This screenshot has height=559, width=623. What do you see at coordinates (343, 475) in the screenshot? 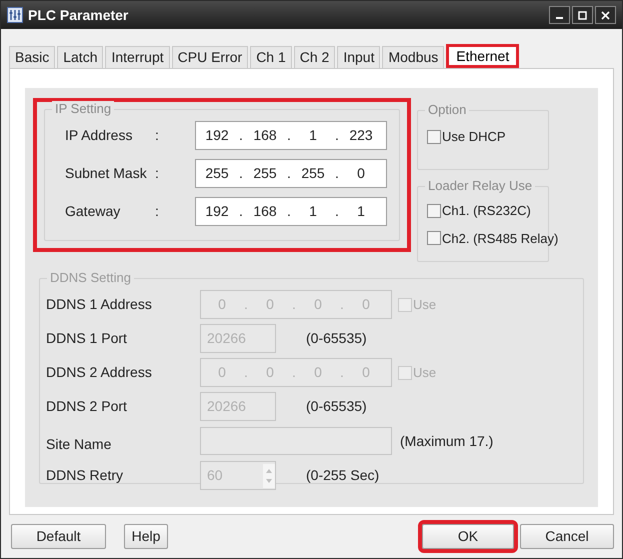
I see `range-hint: (0-255 Sec)` at bounding box center [343, 475].